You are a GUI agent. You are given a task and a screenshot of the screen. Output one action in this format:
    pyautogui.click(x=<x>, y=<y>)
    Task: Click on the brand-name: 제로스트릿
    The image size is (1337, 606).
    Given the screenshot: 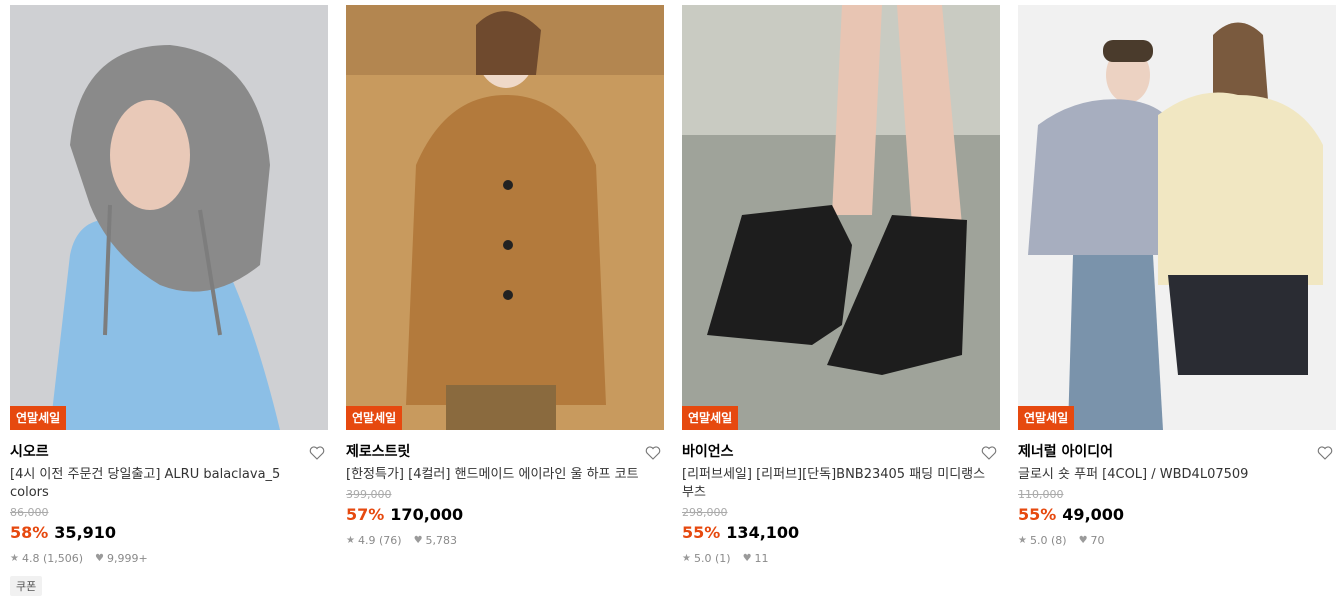 What is the action you would take?
    pyautogui.click(x=505, y=452)
    